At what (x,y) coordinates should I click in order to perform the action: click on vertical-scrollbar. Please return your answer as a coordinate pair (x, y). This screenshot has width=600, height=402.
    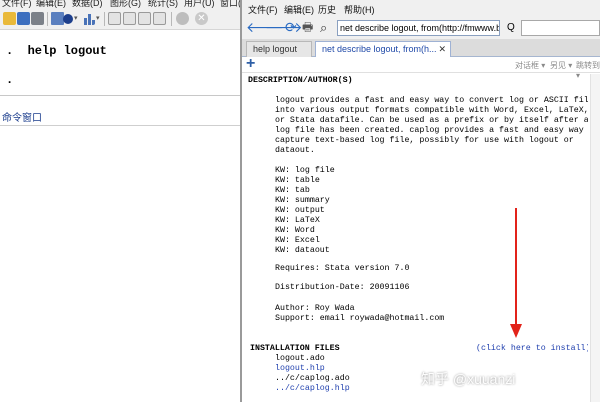
    Looking at the image, I should click on (595, 238).